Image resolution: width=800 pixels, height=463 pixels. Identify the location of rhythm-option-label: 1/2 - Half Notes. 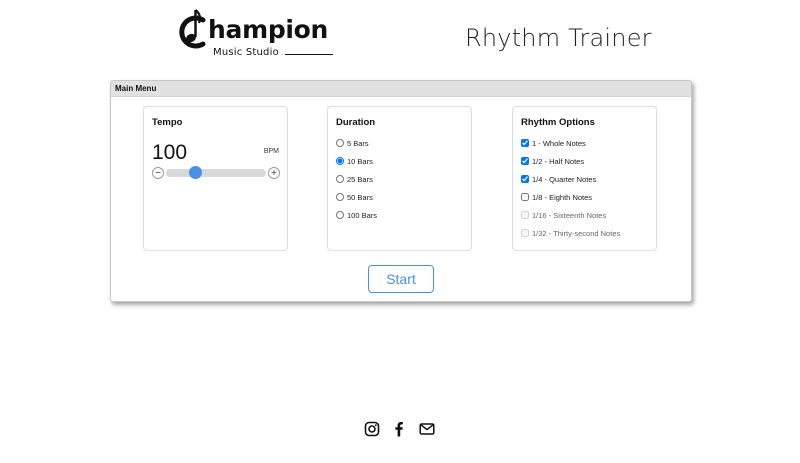
(558, 161).